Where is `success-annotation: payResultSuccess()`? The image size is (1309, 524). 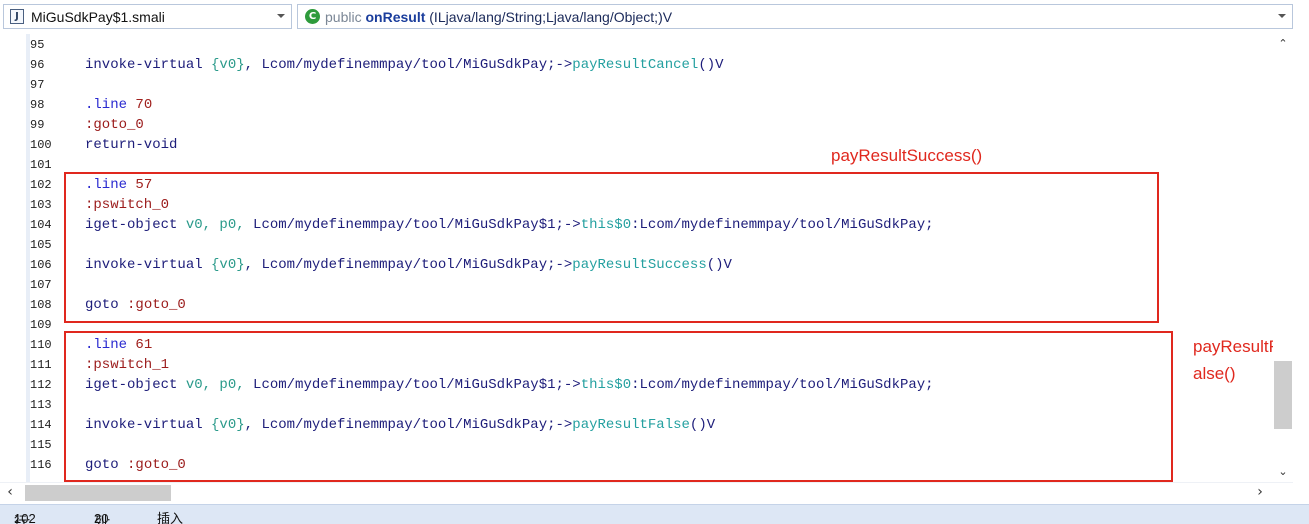
success-annotation: payResultSuccess() is located at coordinates (907, 155).